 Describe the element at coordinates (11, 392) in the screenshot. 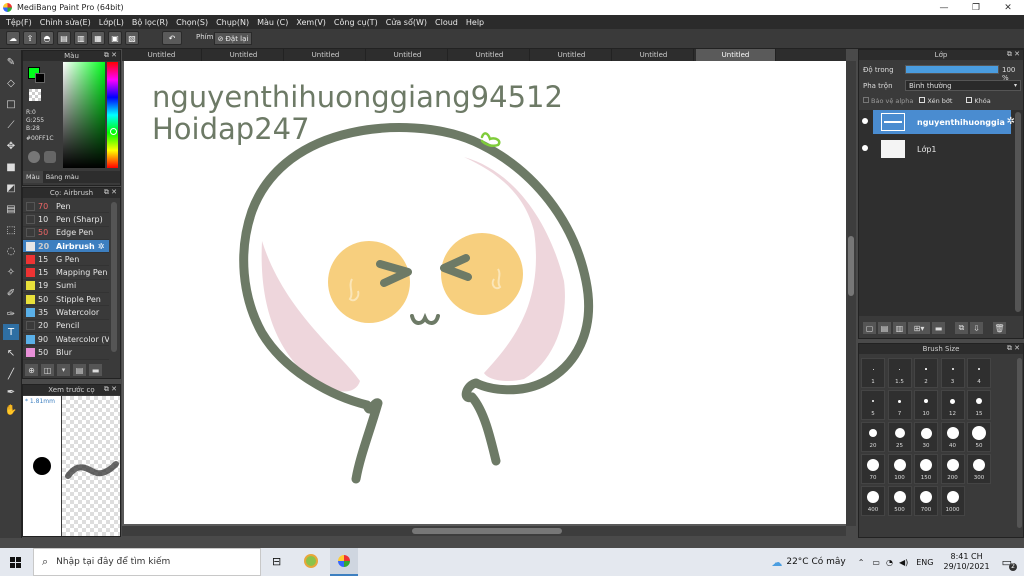

I see `eyedropper-icon: ✒` at that location.